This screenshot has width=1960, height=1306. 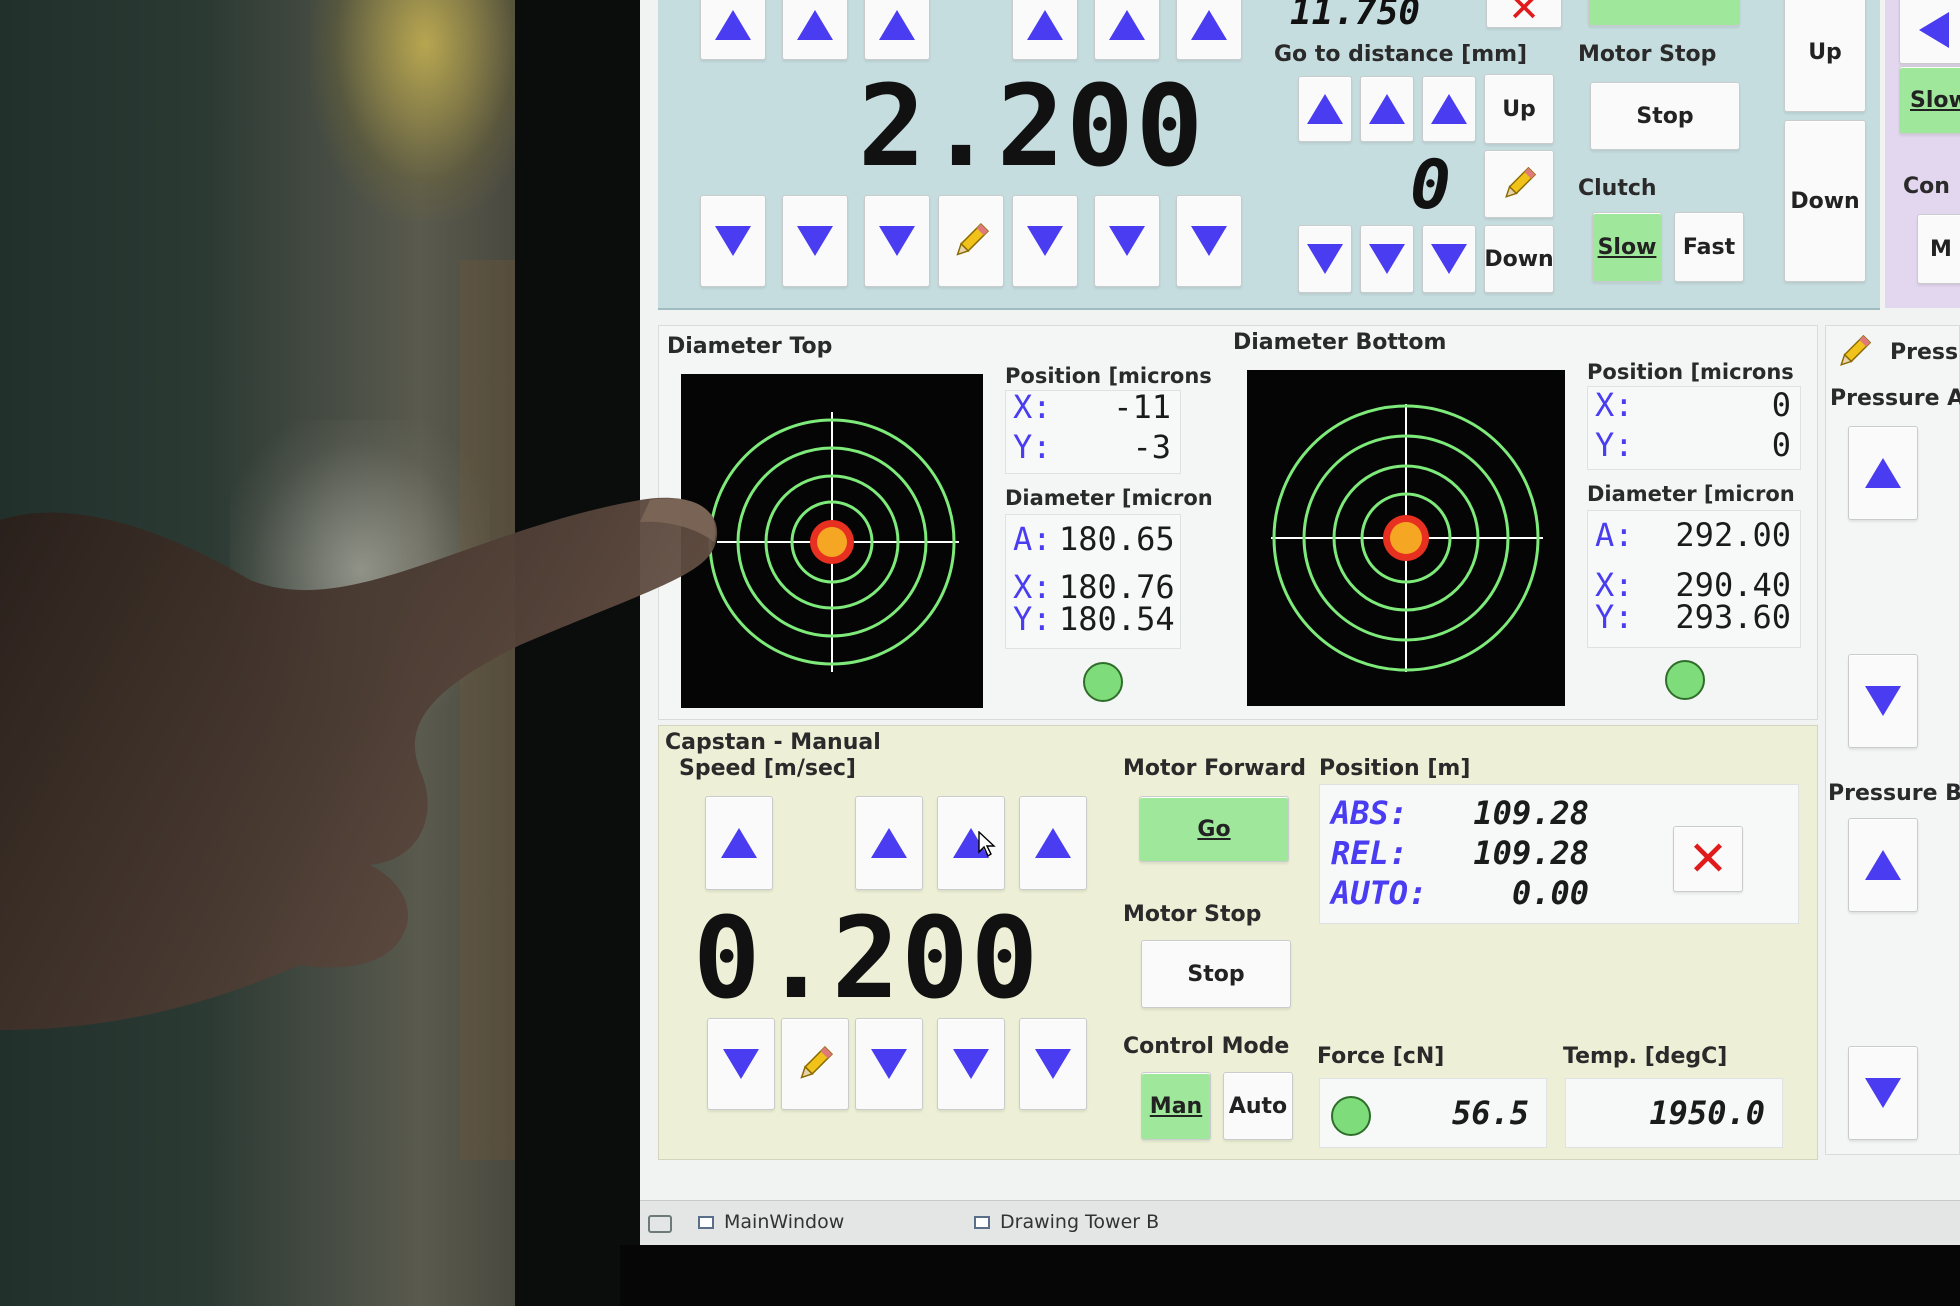 What do you see at coordinates (1664, 13) in the screenshot?
I see `motor-go-button` at bounding box center [1664, 13].